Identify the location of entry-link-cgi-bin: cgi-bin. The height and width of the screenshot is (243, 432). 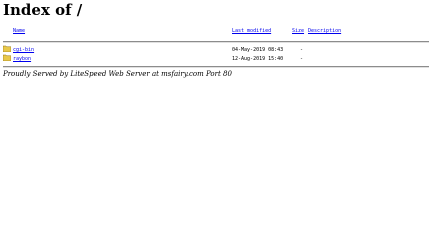
(23, 50).